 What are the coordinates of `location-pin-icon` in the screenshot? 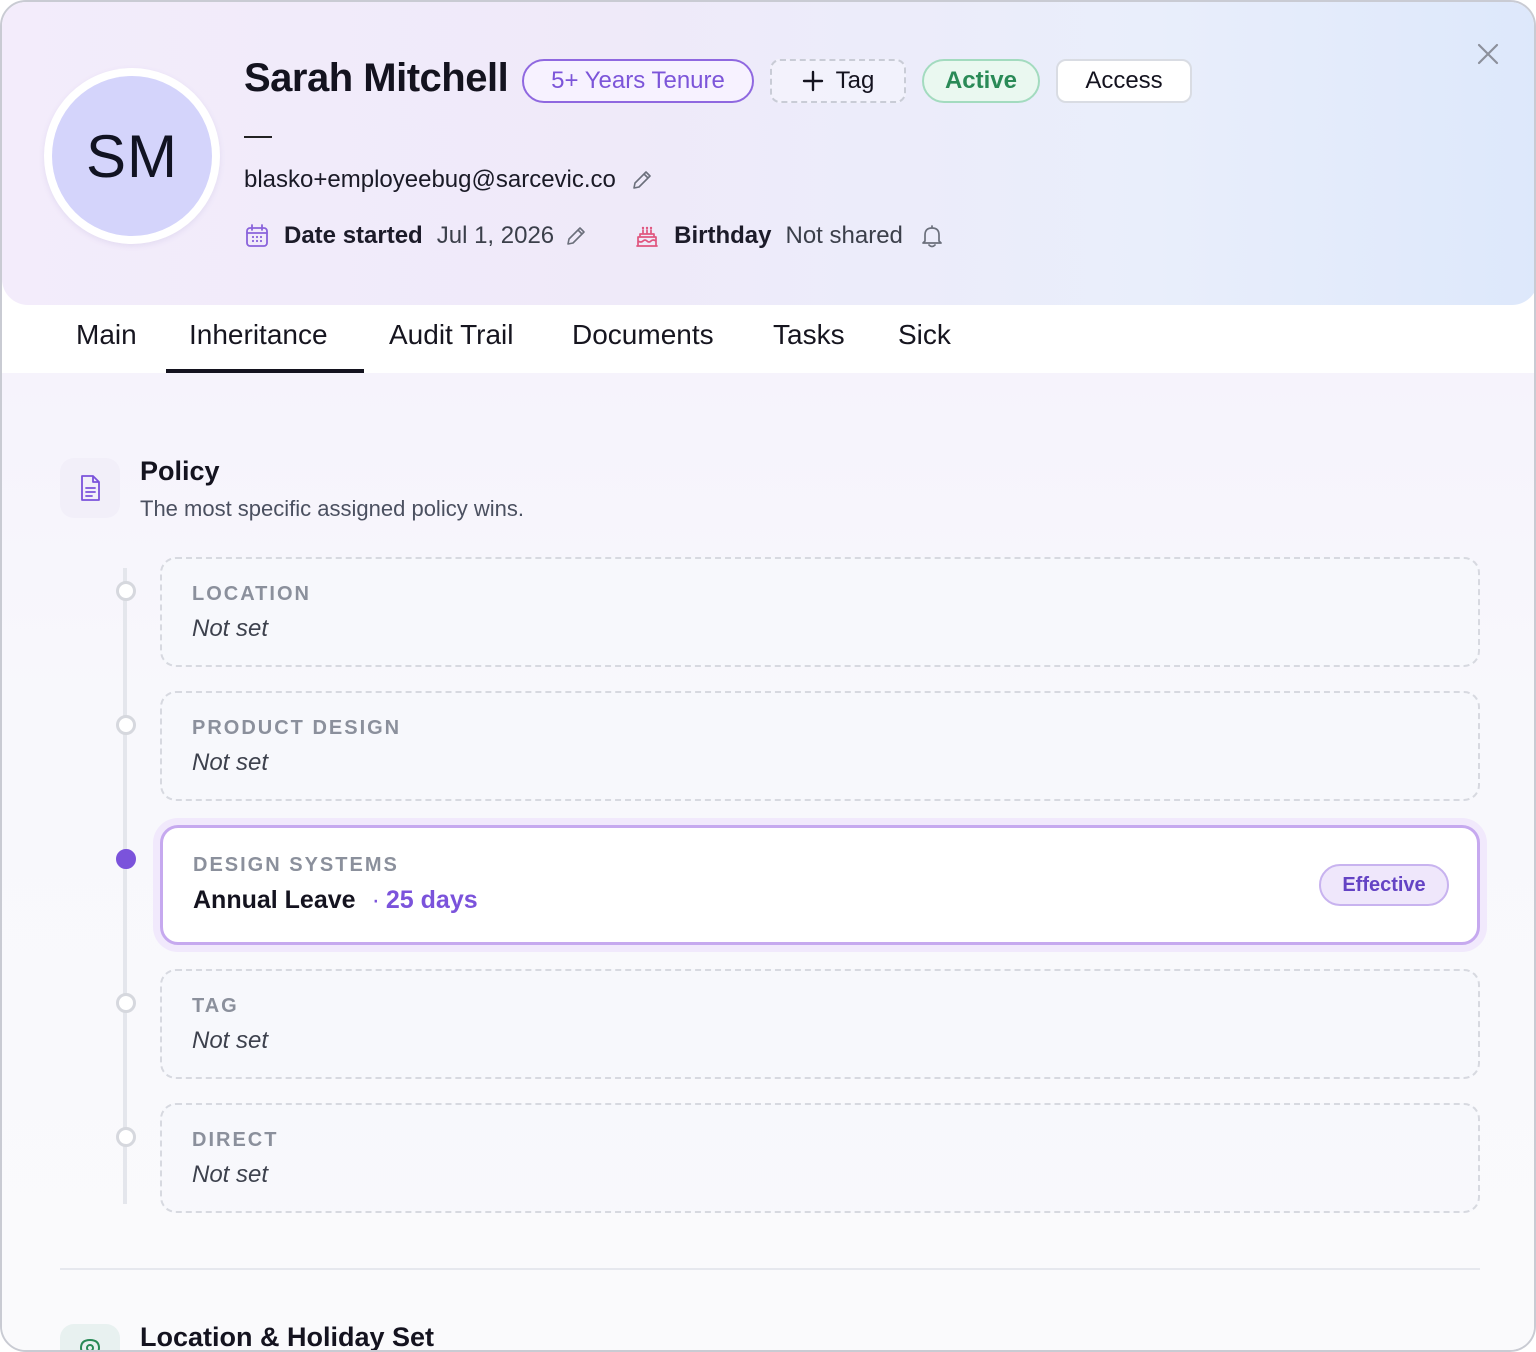 It's located at (90, 1344).